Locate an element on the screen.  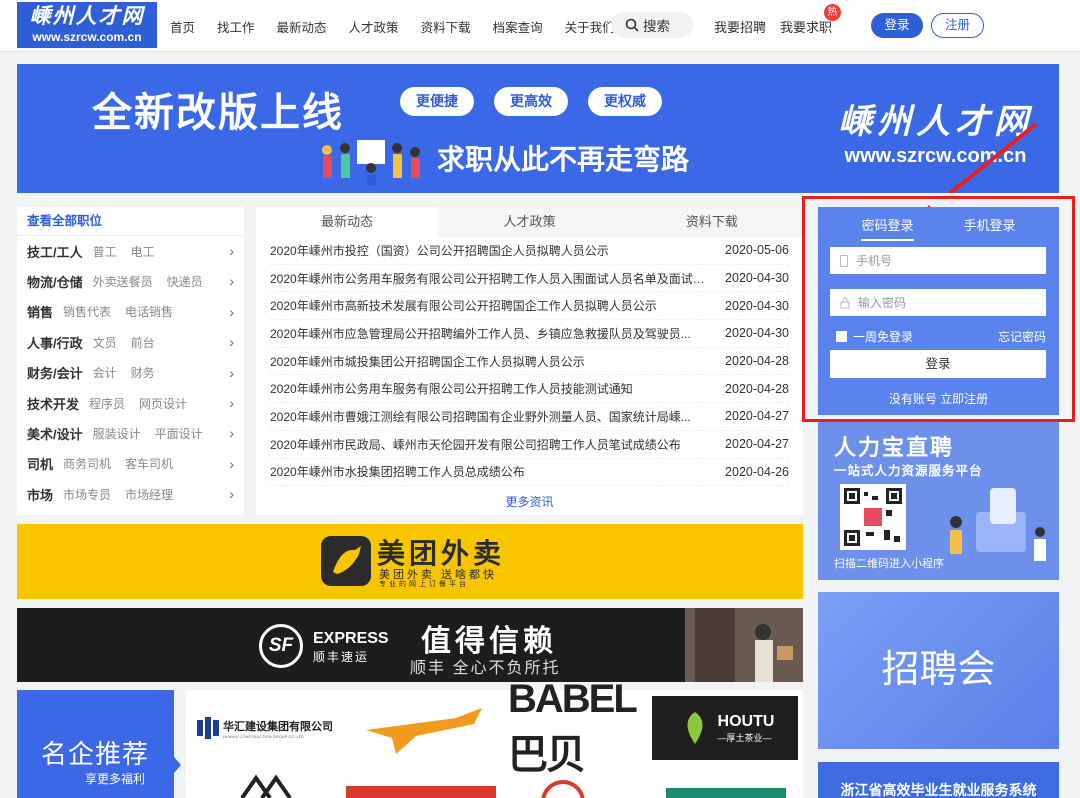
password-input: 输入密码 is located at coordinates (938, 302).